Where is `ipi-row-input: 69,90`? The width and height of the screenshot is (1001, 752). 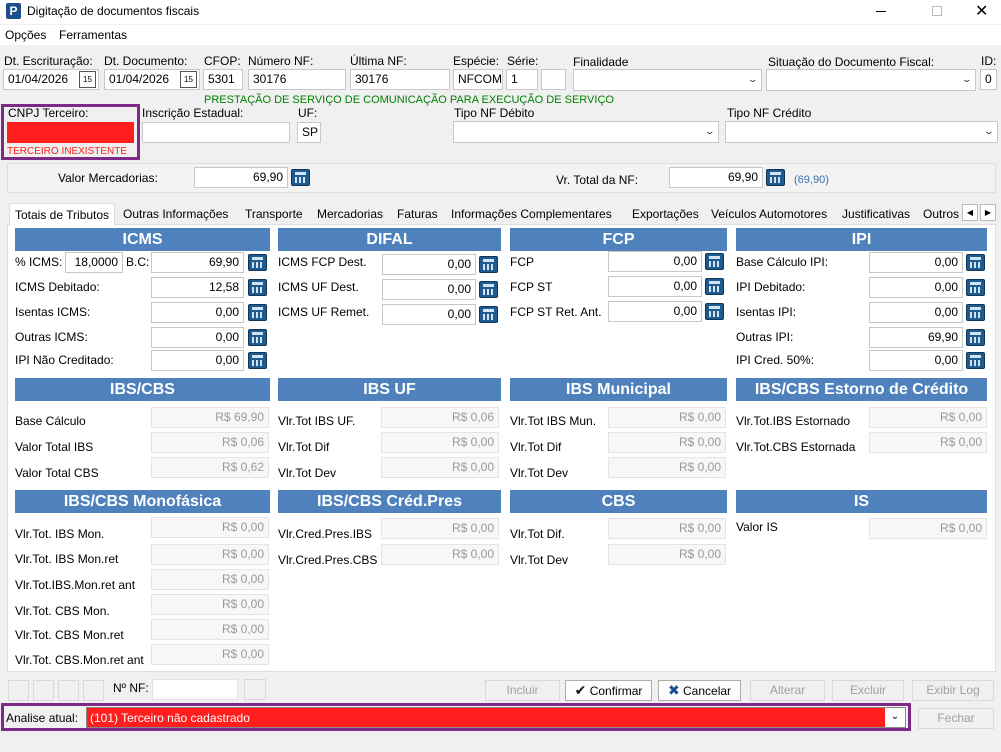 ipi-row-input: 69,90 is located at coordinates (916, 337).